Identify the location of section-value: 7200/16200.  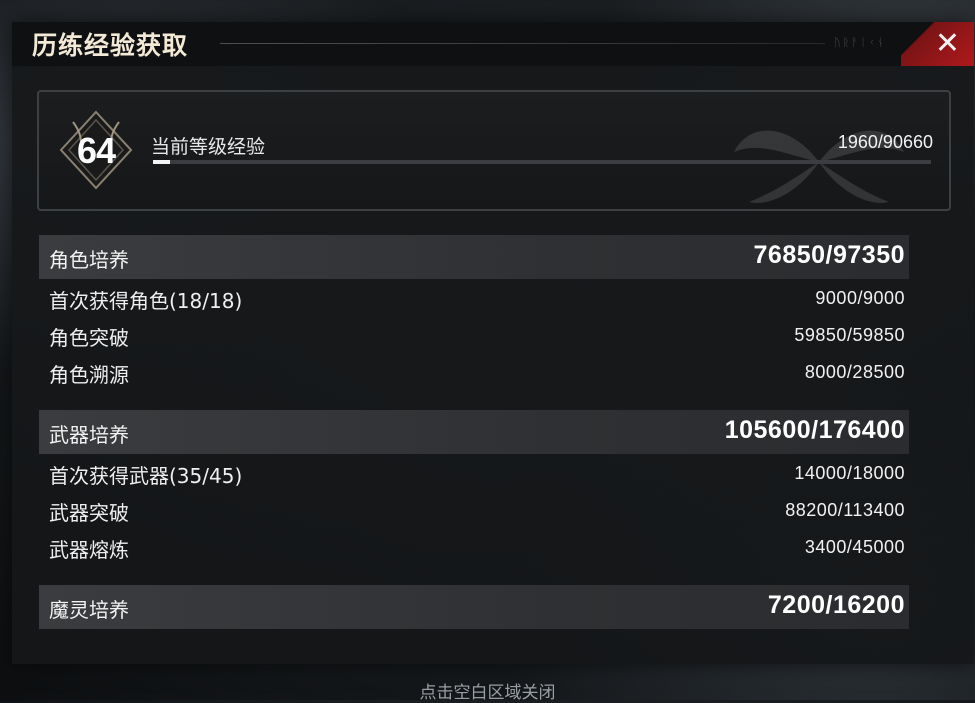
(836, 605).